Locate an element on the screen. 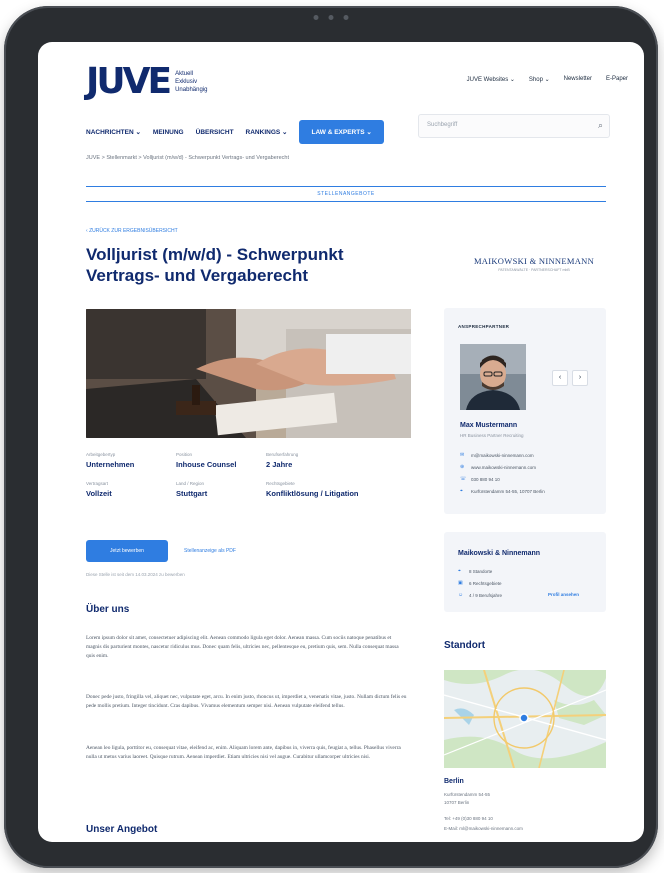 The width and height of the screenshot is (664, 873). location-phone: Tel: +49 (0)30 880 94 10 is located at coordinates (468, 818).